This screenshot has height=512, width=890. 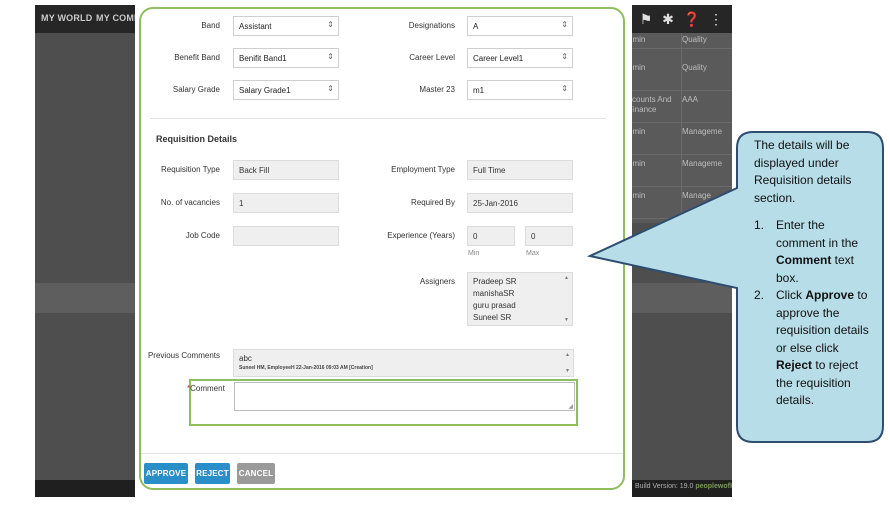 I want to click on experience-min-value: 0, so click(x=475, y=236).